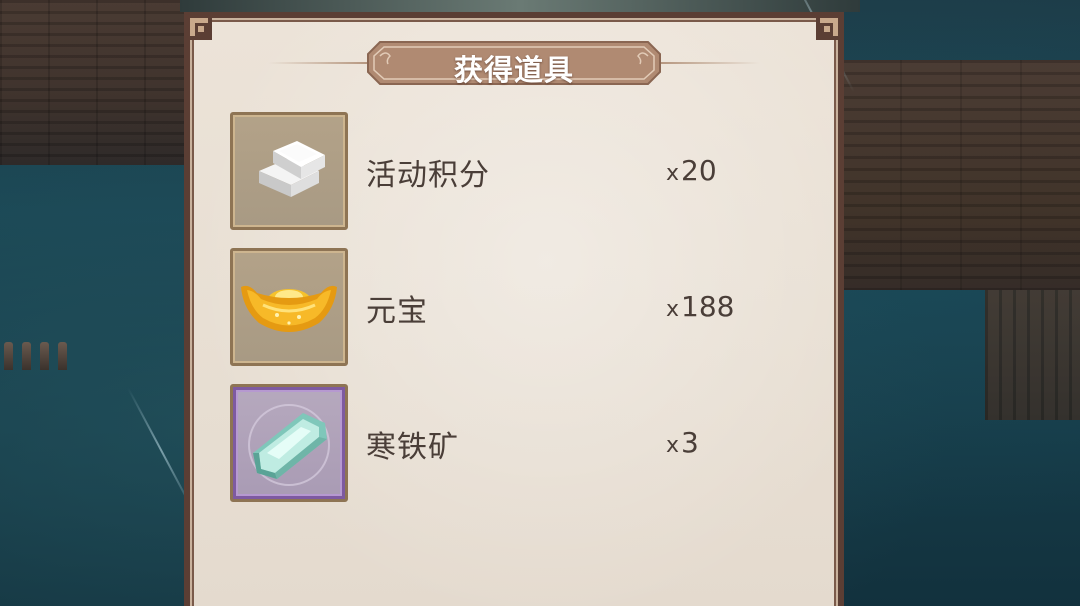 The image size is (1080, 606). What do you see at coordinates (100, 82) in the screenshot?
I see `background-dock-left` at bounding box center [100, 82].